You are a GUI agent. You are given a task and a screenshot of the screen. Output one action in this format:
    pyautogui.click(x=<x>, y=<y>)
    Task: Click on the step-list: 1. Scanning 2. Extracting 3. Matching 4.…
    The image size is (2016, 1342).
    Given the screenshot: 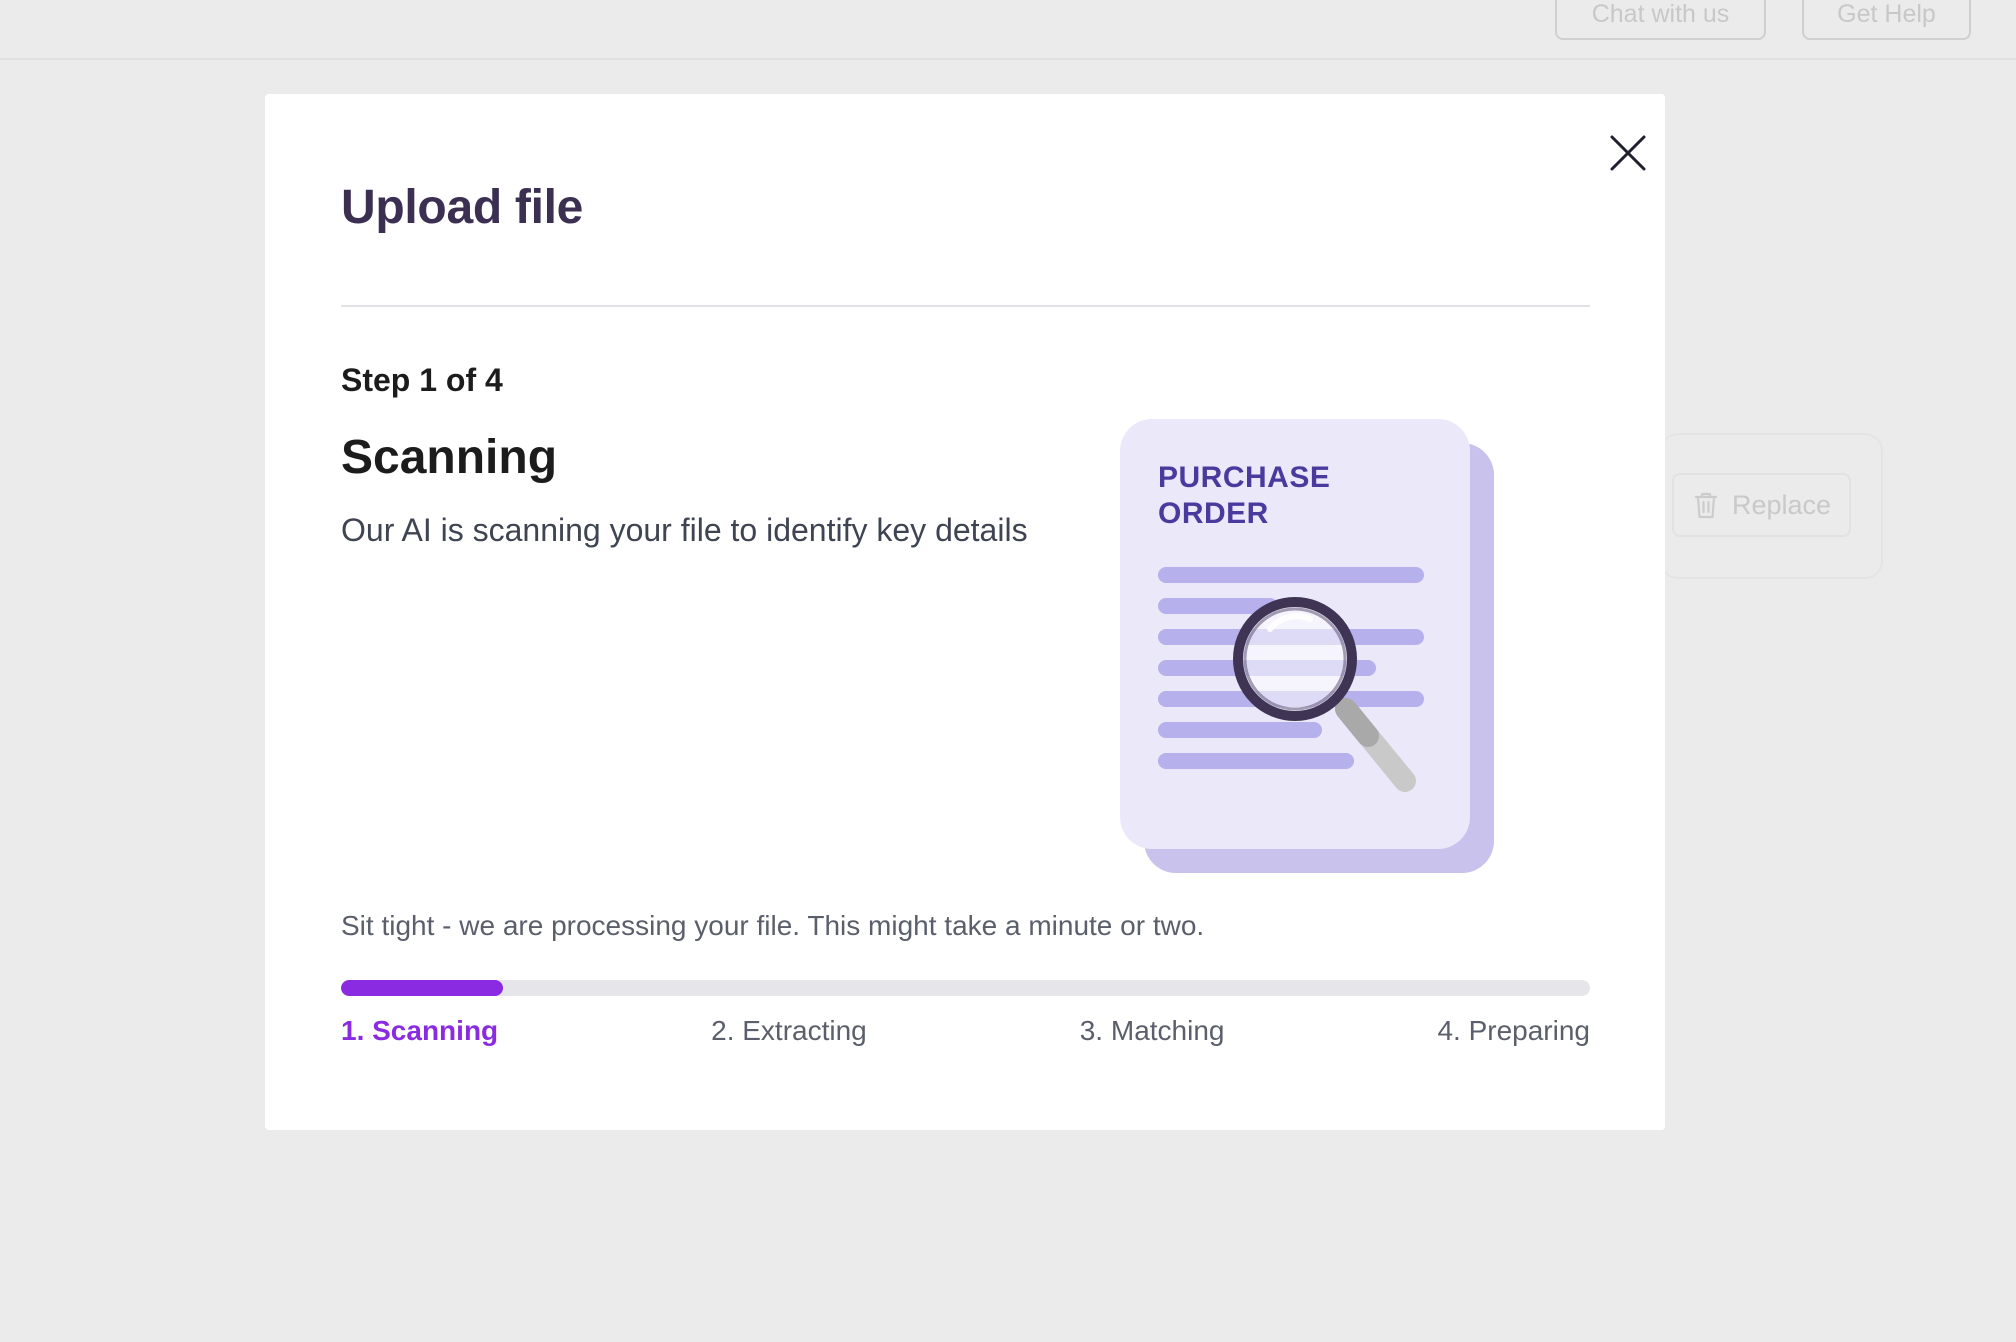 What is the action you would take?
    pyautogui.click(x=965, y=1035)
    